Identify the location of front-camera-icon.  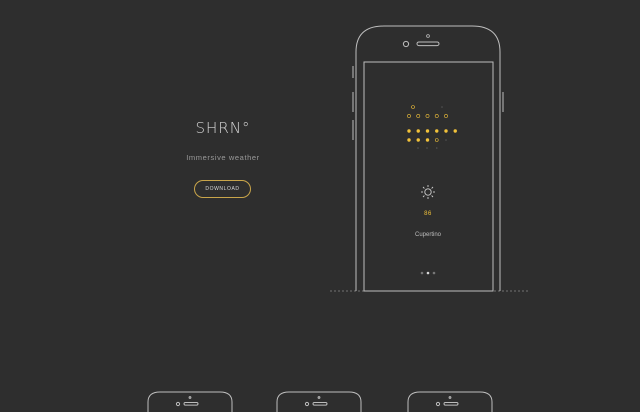
(406, 44).